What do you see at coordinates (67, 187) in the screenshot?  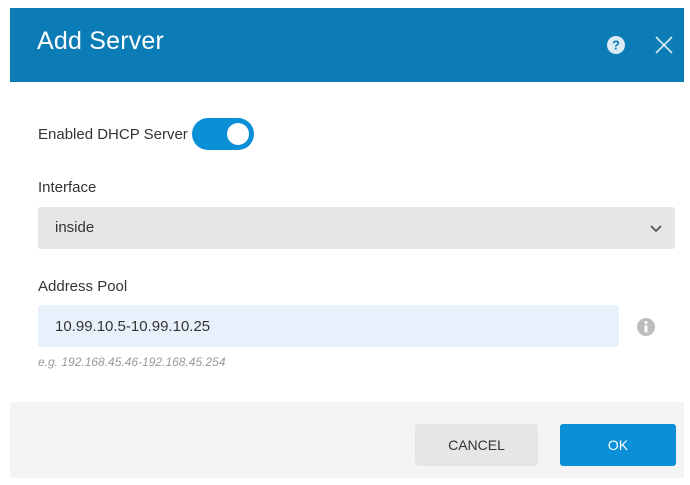 I see `interface-label: Interface` at bounding box center [67, 187].